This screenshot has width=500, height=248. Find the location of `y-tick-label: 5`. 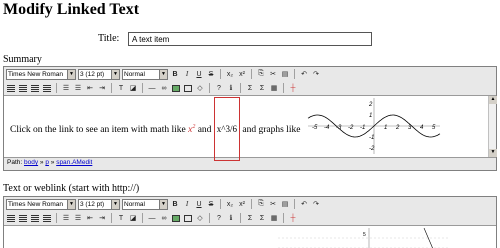

y-tick-label: 5 is located at coordinates (364, 235).